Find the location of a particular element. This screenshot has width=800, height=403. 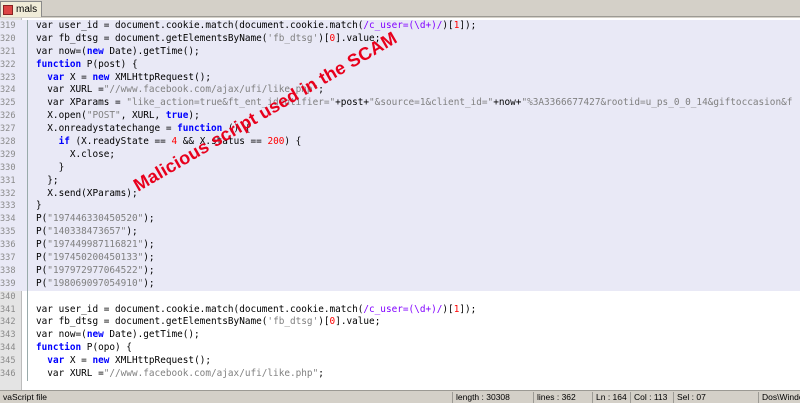

code-token: new is located at coordinates (95, 51).